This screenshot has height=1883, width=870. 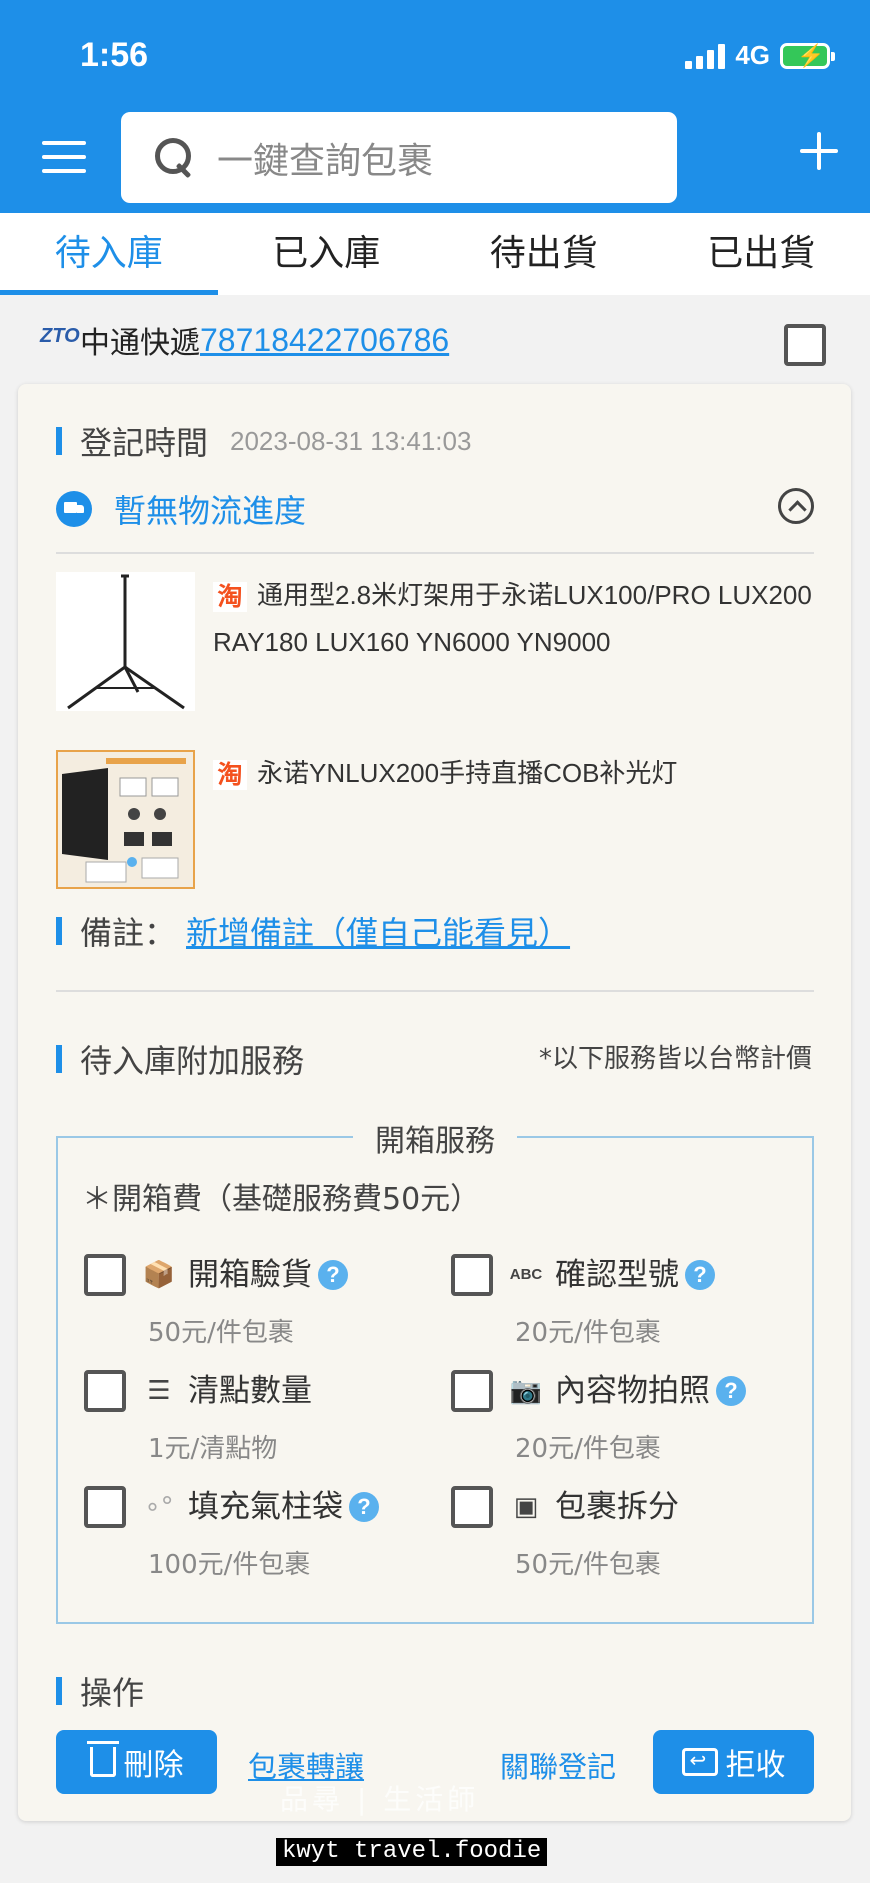 What do you see at coordinates (435, 1138) in the screenshot?
I see `box-title: 開箱服務` at bounding box center [435, 1138].